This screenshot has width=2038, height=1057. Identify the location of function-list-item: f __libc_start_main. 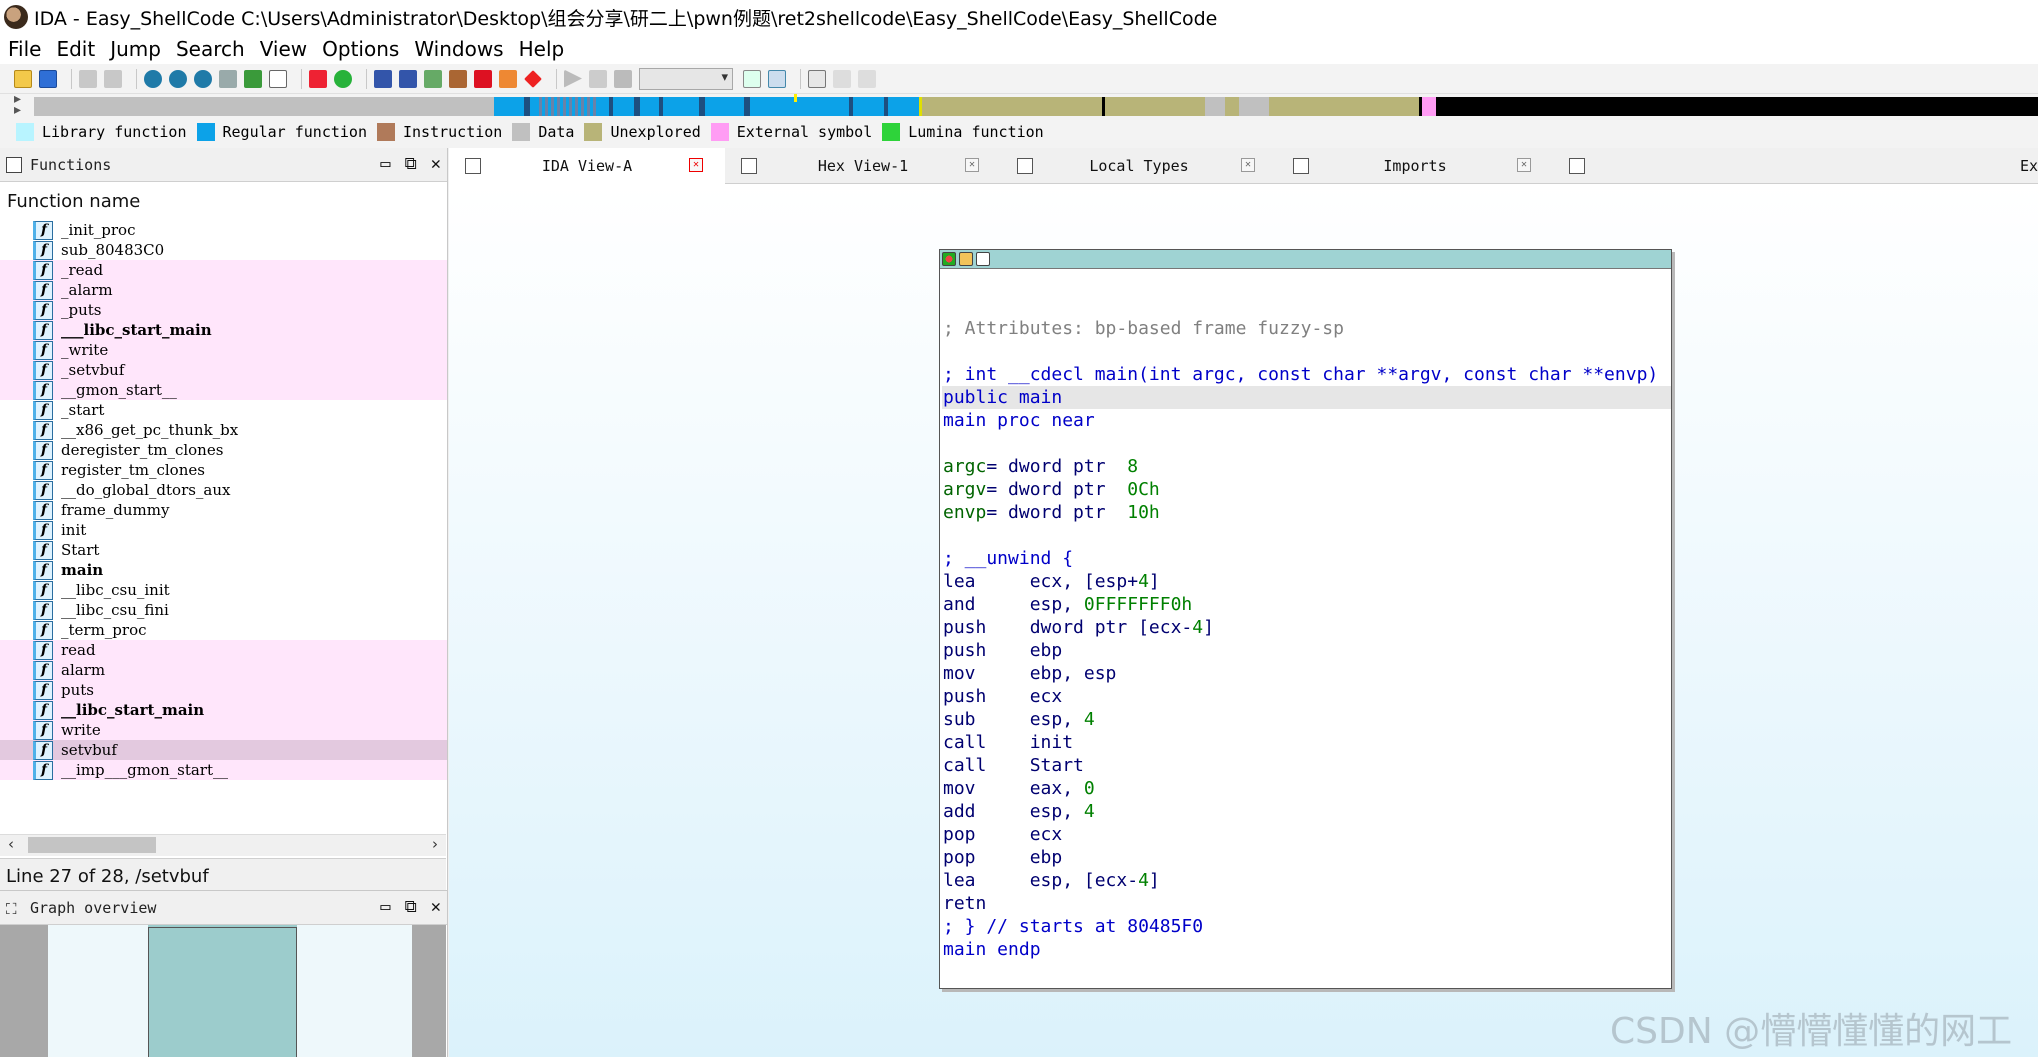
(223, 710).